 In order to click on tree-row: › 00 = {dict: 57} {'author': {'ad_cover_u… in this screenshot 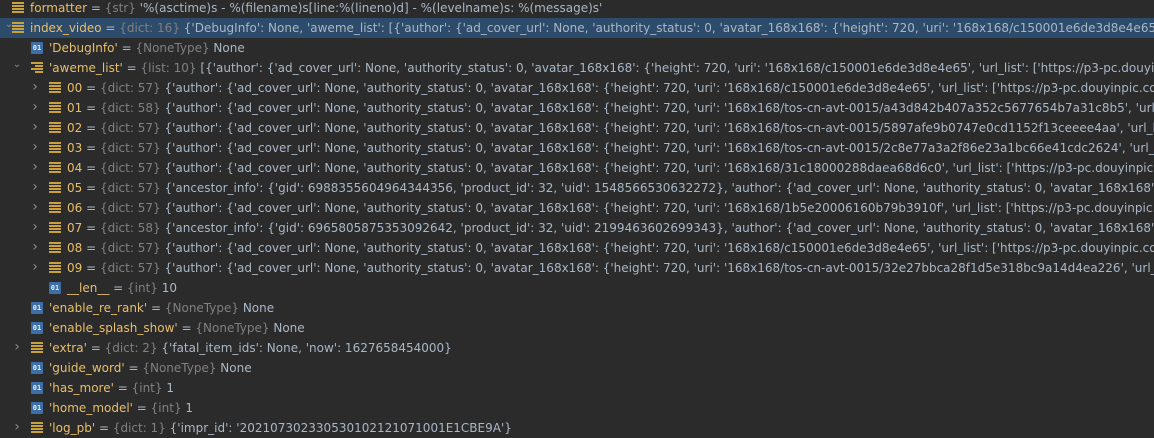, I will do `click(577, 88)`.